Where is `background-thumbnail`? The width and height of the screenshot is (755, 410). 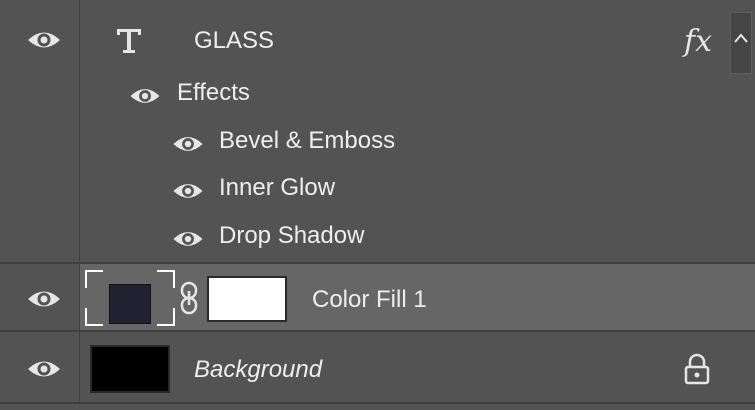 background-thumbnail is located at coordinates (130, 369).